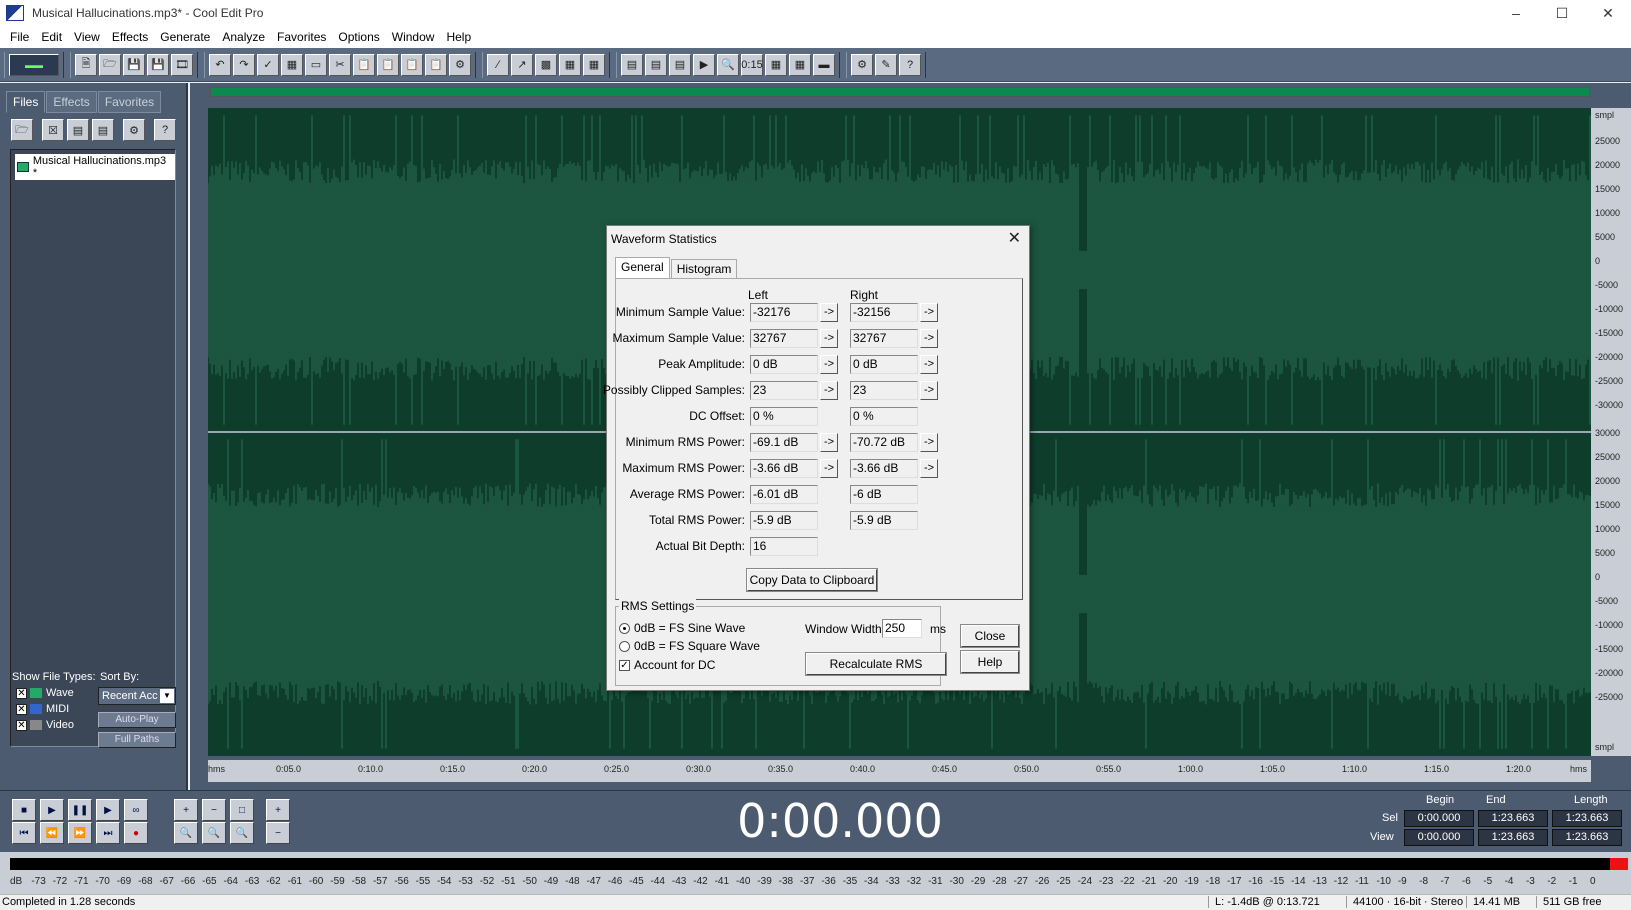  What do you see at coordinates (1513, 818) in the screenshot?
I see `sel-end: 1:23.663` at bounding box center [1513, 818].